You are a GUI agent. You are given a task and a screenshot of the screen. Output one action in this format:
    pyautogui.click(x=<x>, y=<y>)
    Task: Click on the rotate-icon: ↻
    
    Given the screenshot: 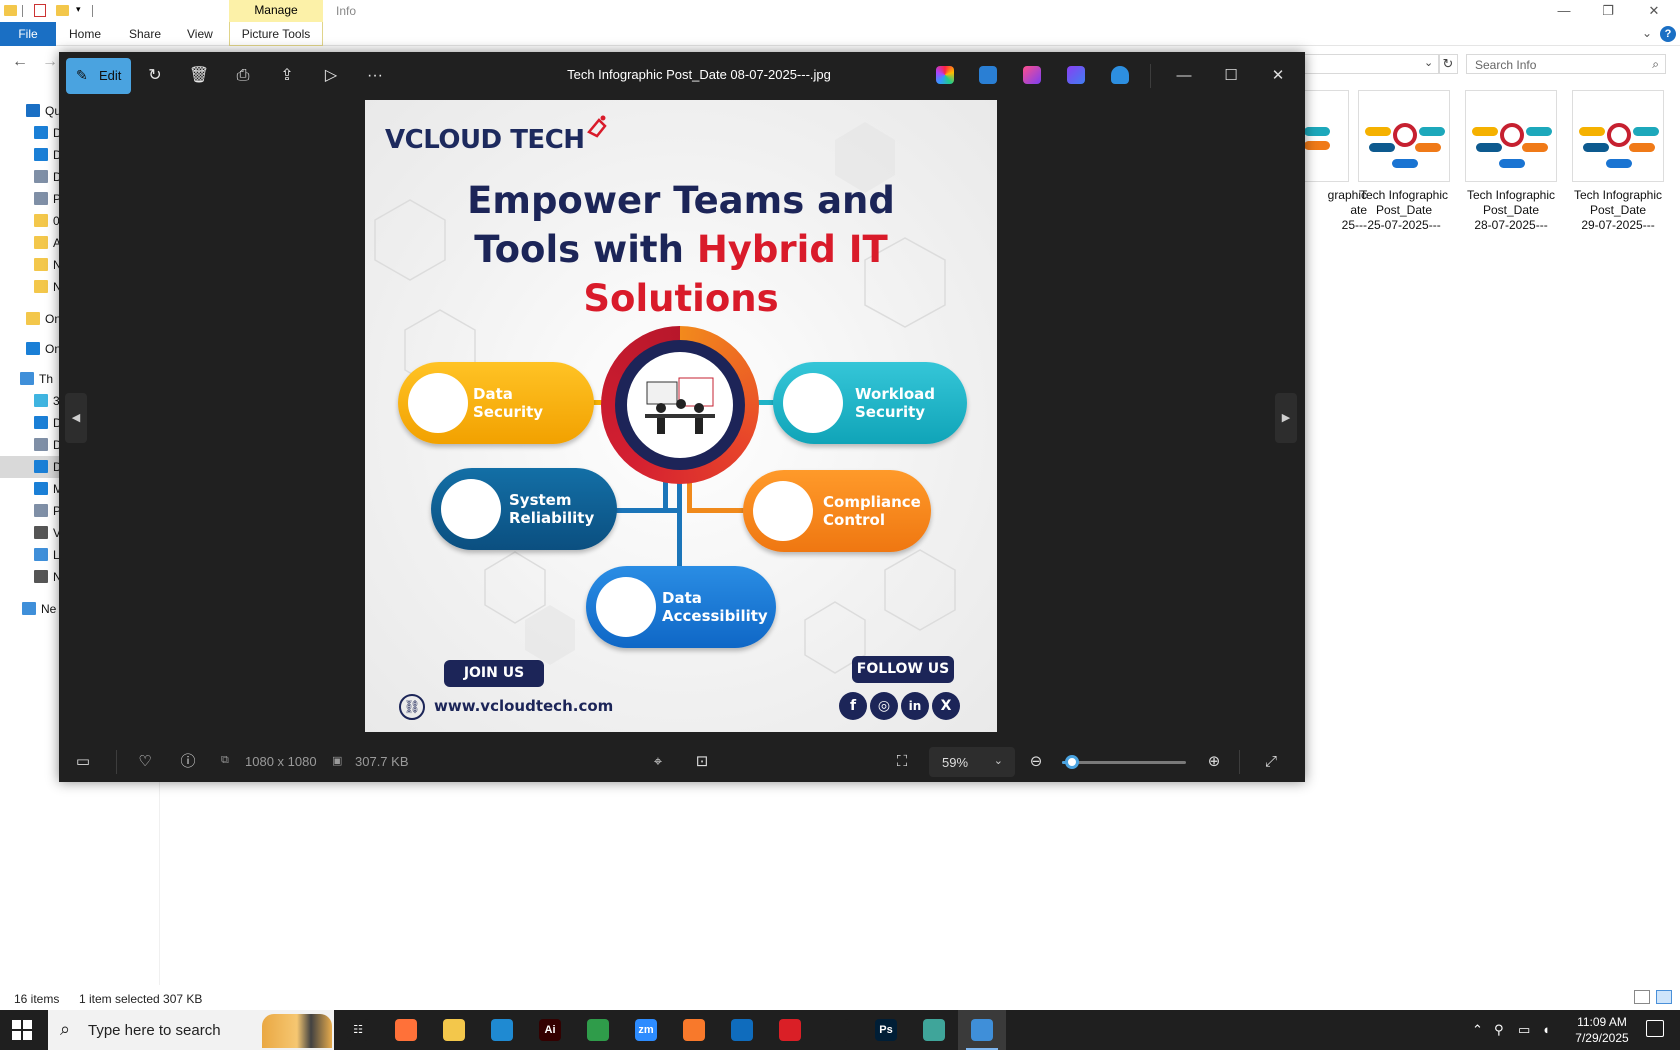 What is the action you would take?
    pyautogui.click(x=155, y=76)
    